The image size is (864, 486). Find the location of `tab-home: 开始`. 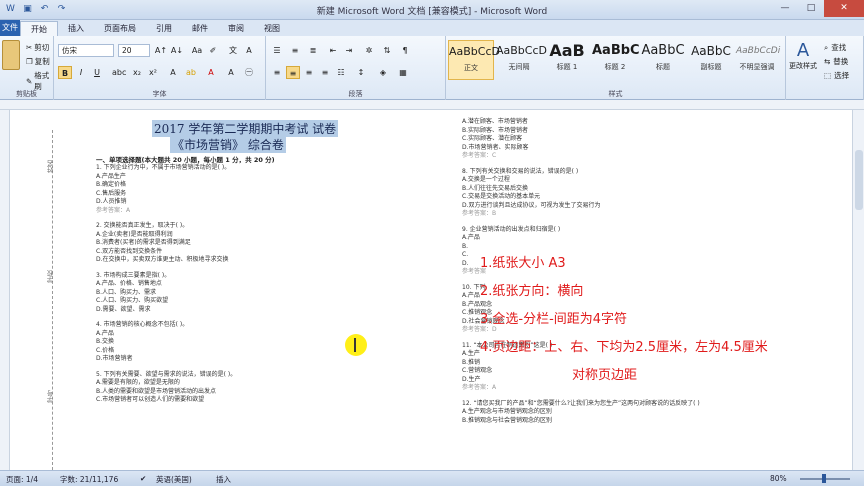

tab-home: 开始 is located at coordinates (39, 28).